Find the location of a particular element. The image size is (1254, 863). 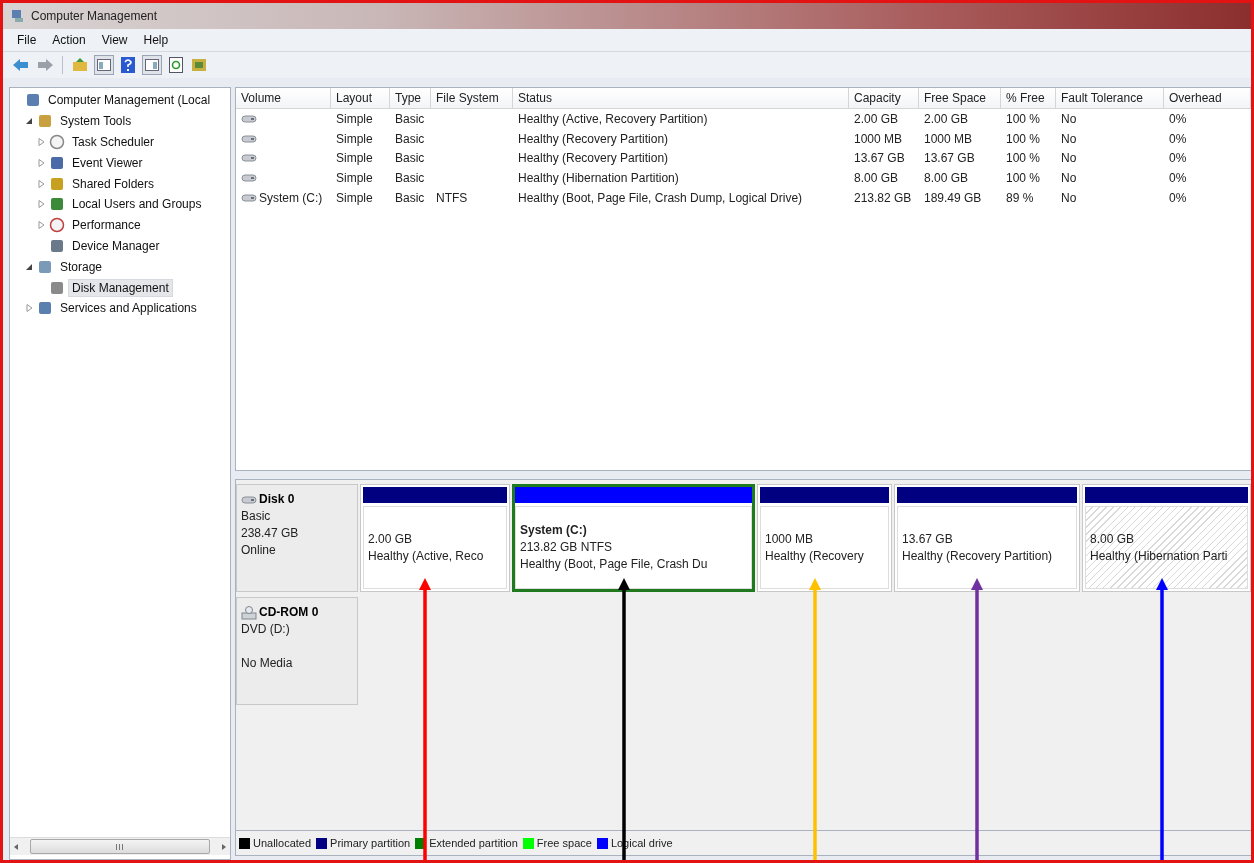

menu-item: View is located at coordinates (114, 40).